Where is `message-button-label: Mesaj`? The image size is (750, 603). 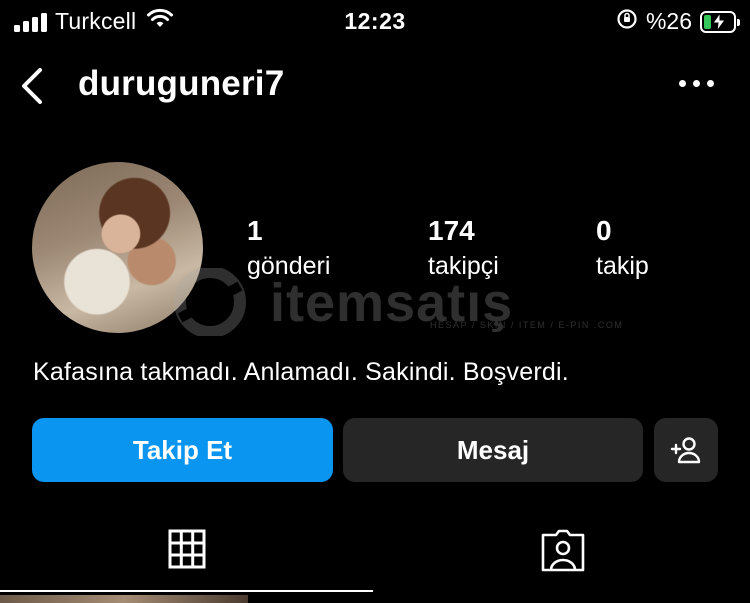 message-button-label: Mesaj is located at coordinates (493, 449).